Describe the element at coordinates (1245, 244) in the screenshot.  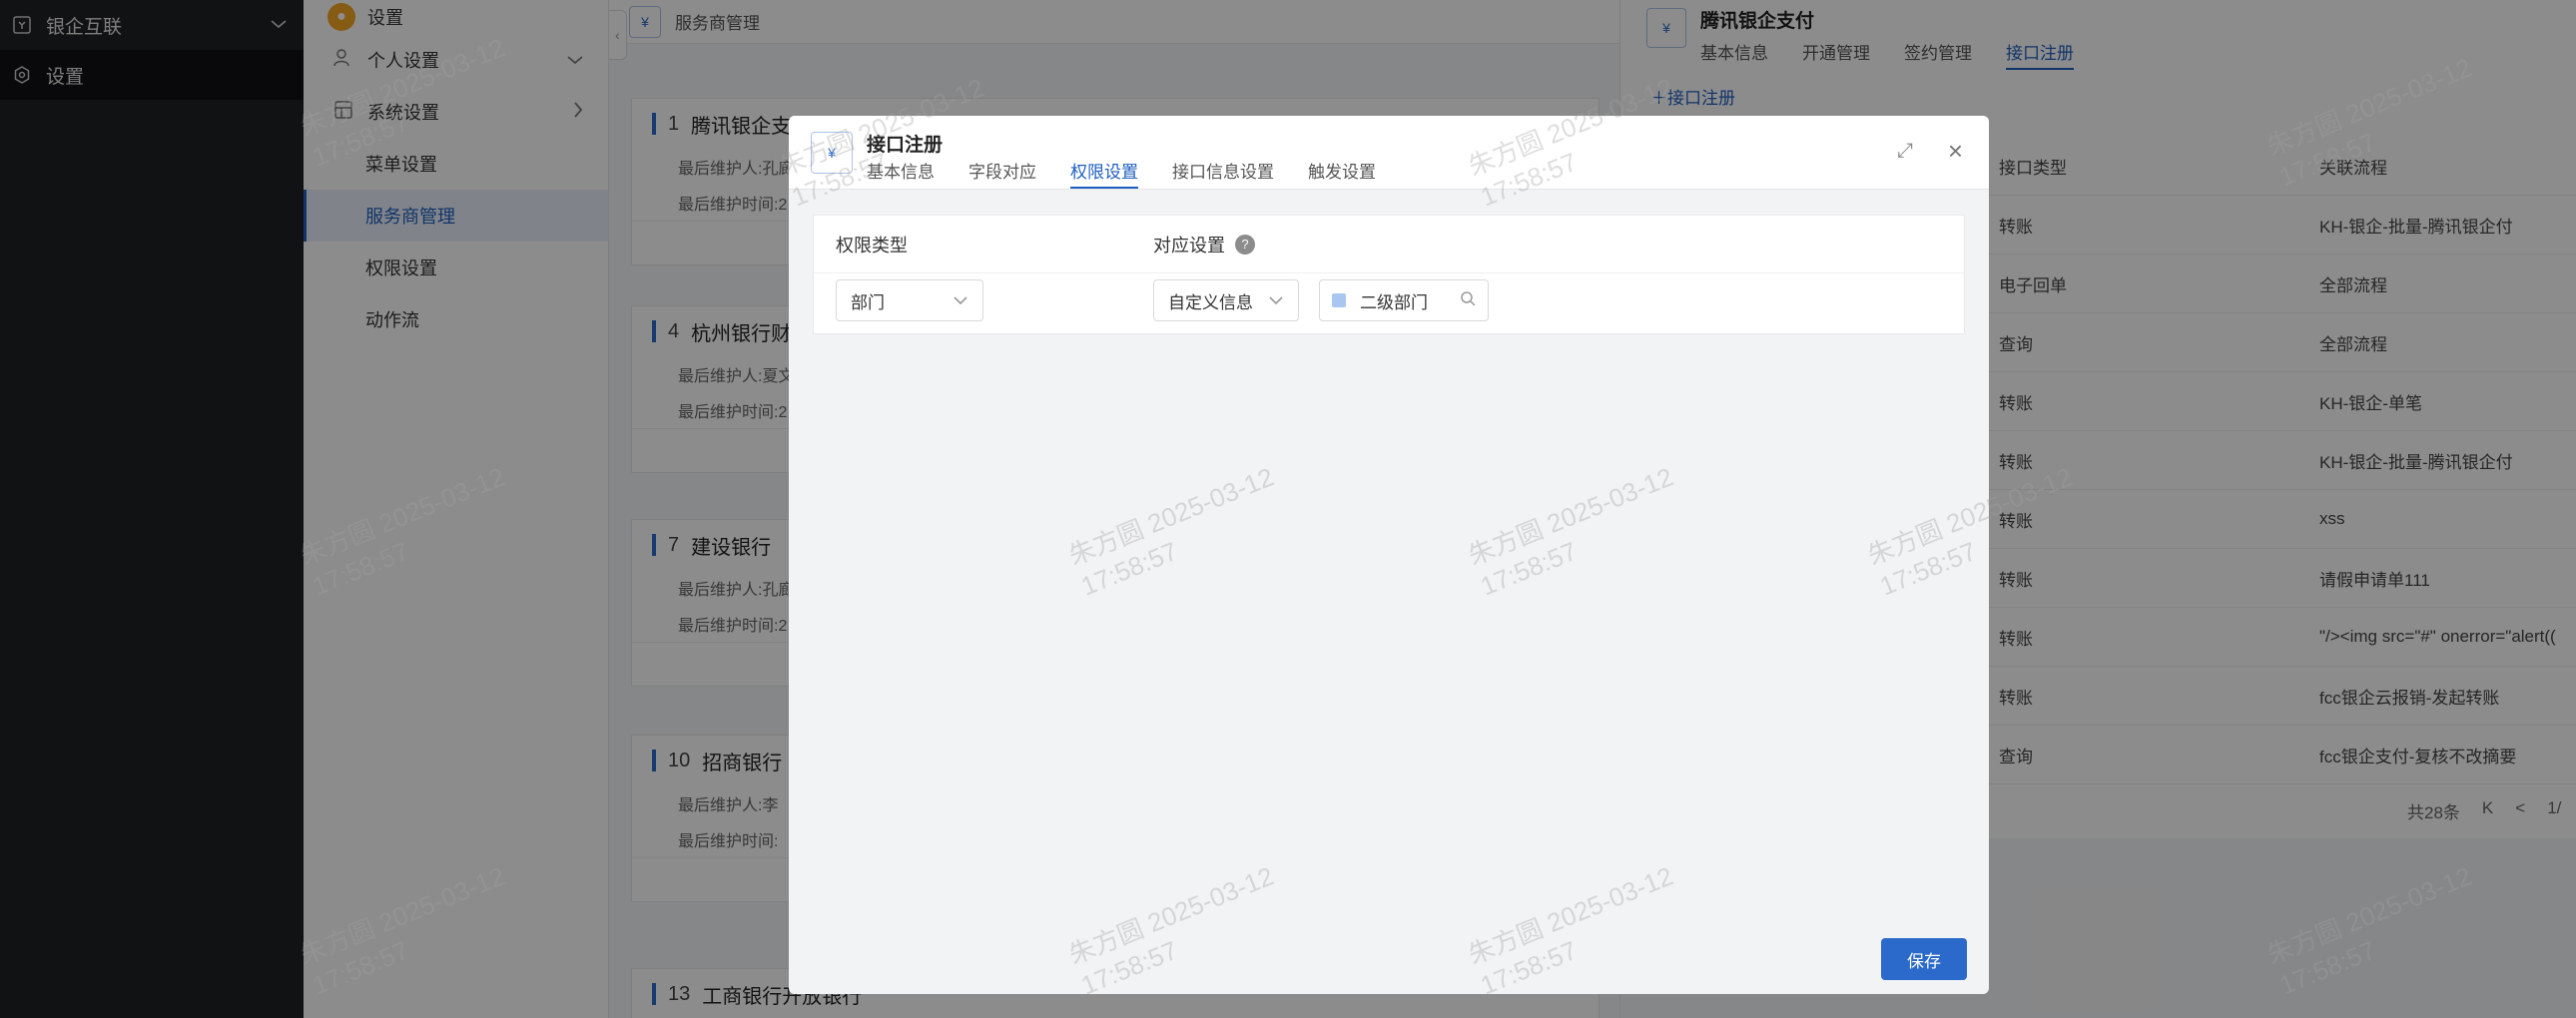
I see `help-icon: ?` at that location.